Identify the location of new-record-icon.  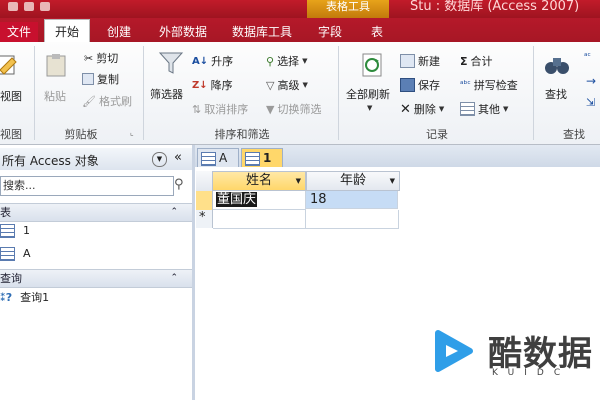
(407, 61).